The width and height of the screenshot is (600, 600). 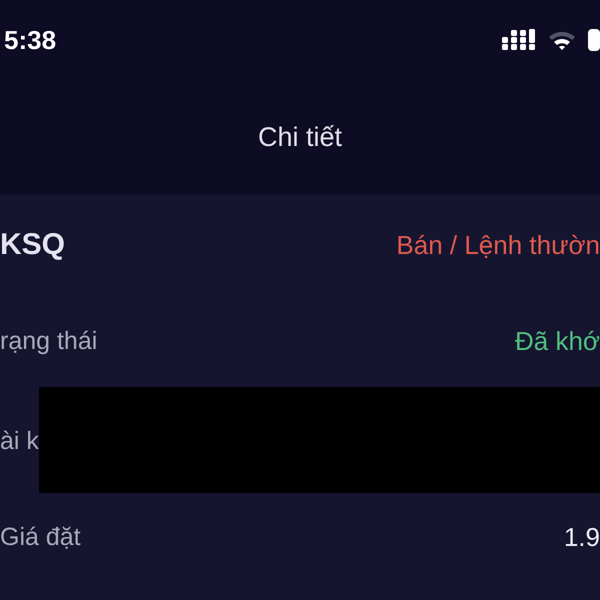 I want to click on battery-icon, so click(x=594, y=40).